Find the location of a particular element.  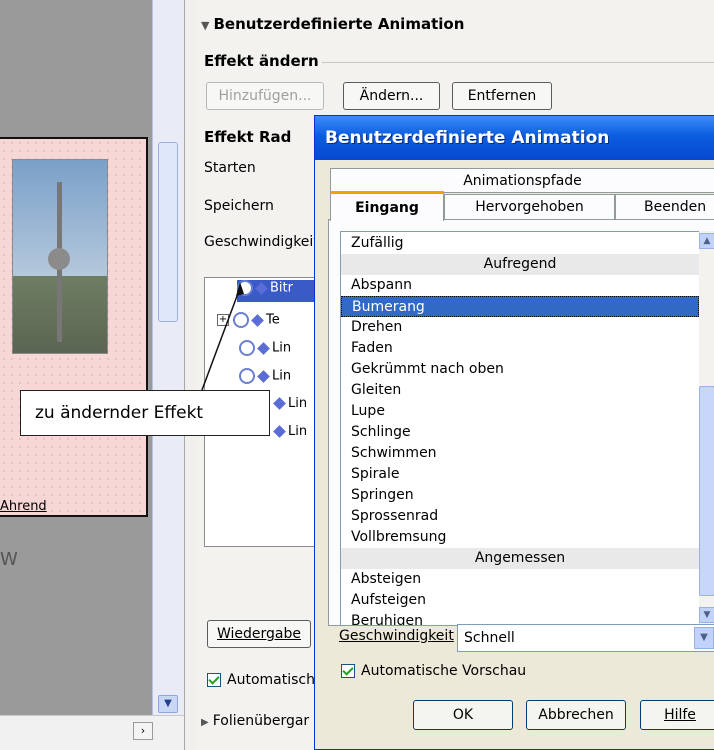

save-label: Speichern is located at coordinates (239, 206).